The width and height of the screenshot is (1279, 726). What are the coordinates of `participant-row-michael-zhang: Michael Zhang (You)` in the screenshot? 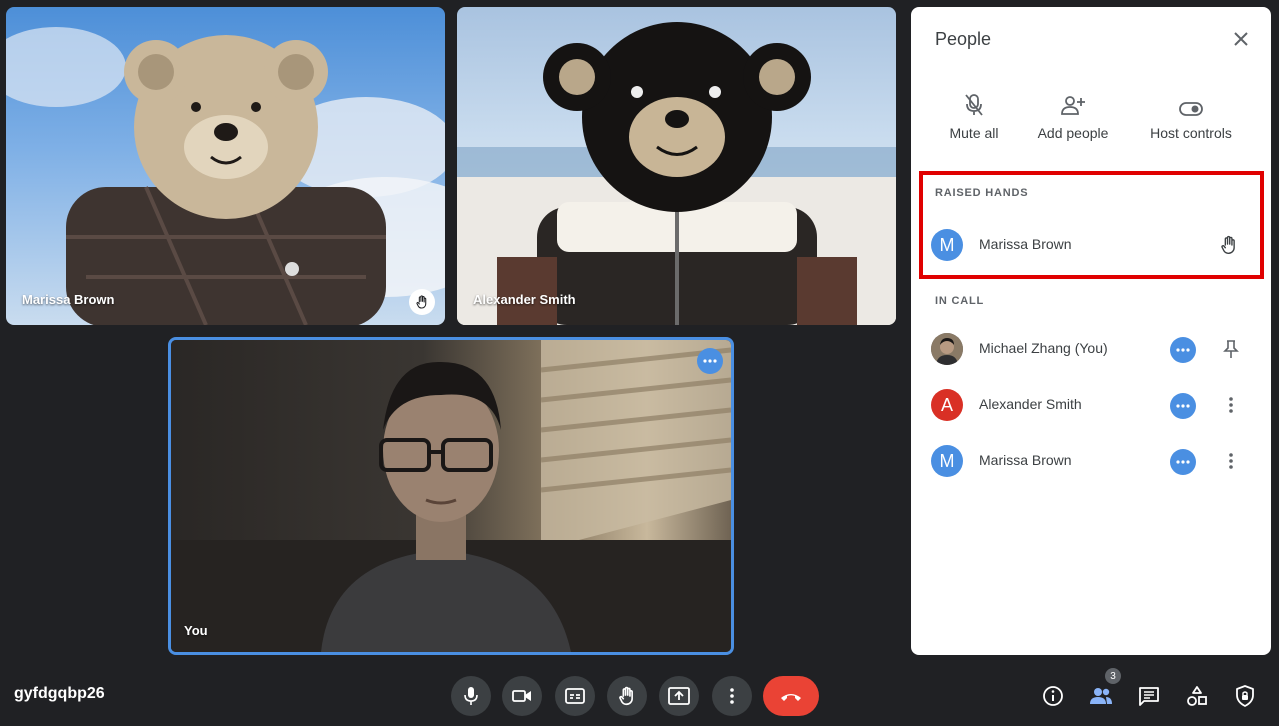 It's located at (1091, 349).